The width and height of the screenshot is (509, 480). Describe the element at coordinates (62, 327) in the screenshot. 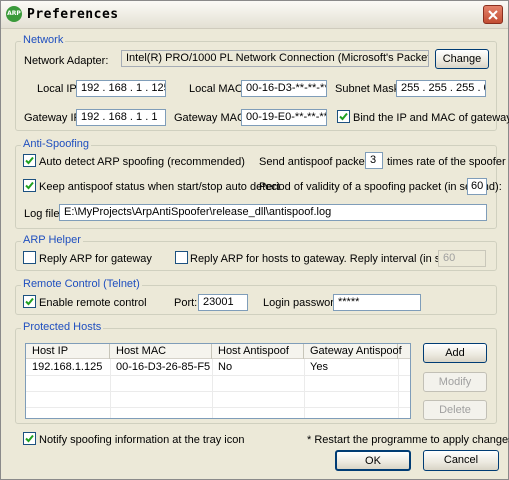

I see `protected-hosts-group-title: Protected Hosts` at that location.